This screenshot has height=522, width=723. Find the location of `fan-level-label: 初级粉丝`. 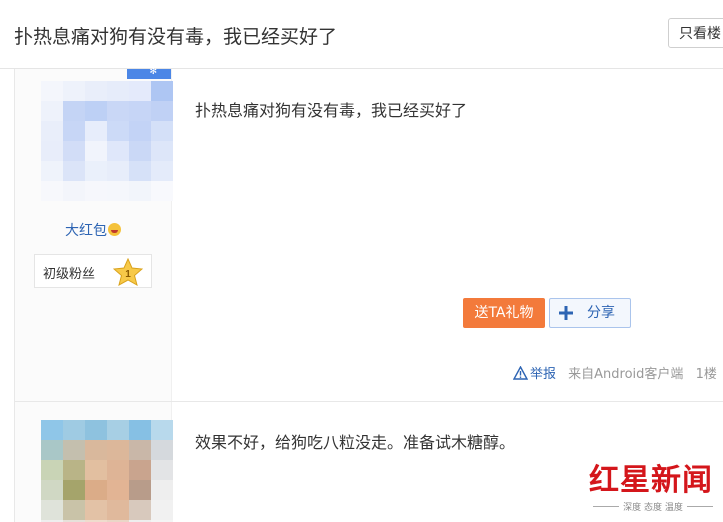

fan-level-label: 初级粉丝 is located at coordinates (69, 274).